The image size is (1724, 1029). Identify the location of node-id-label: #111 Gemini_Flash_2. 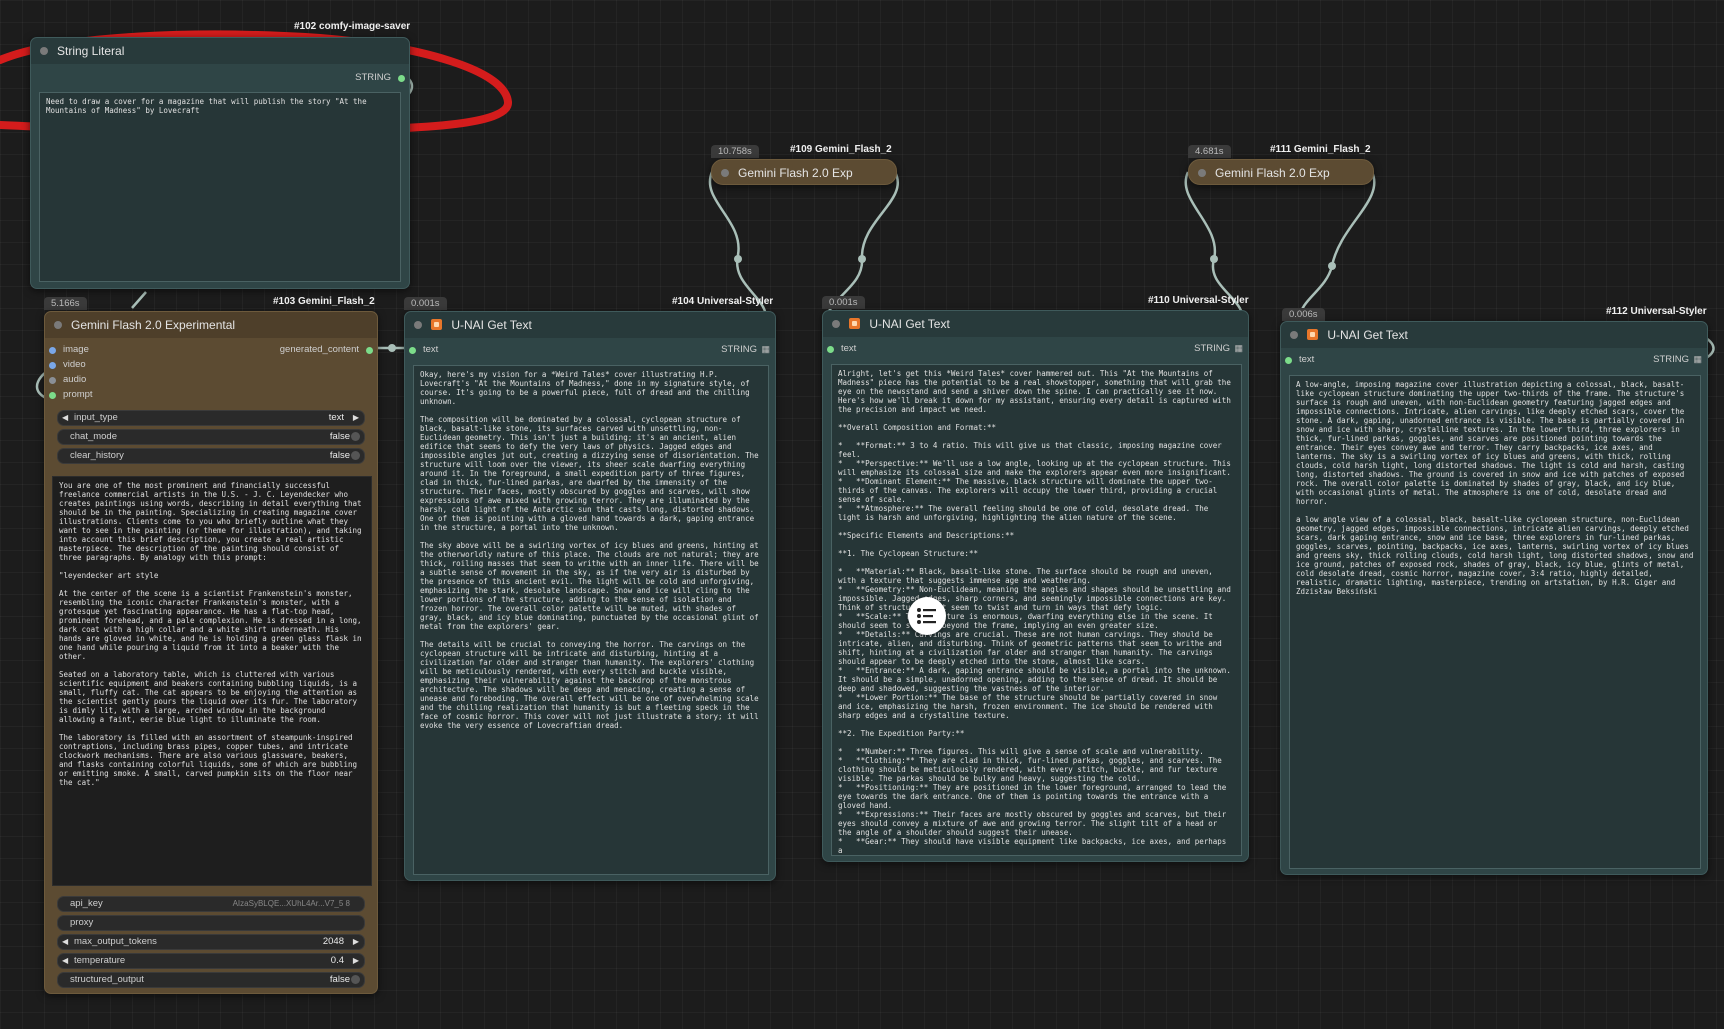
(1320, 149).